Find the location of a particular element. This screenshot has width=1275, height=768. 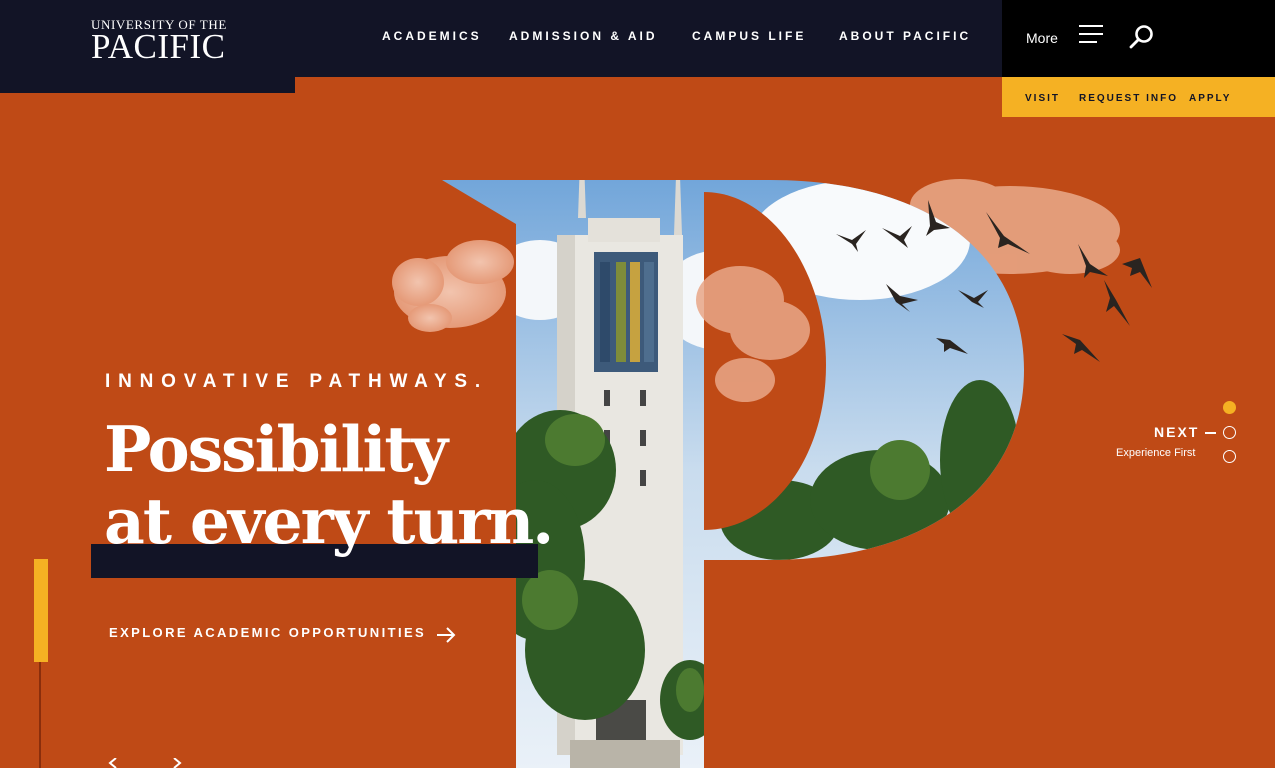

next-slide-title: Experience First is located at coordinates (1156, 453).